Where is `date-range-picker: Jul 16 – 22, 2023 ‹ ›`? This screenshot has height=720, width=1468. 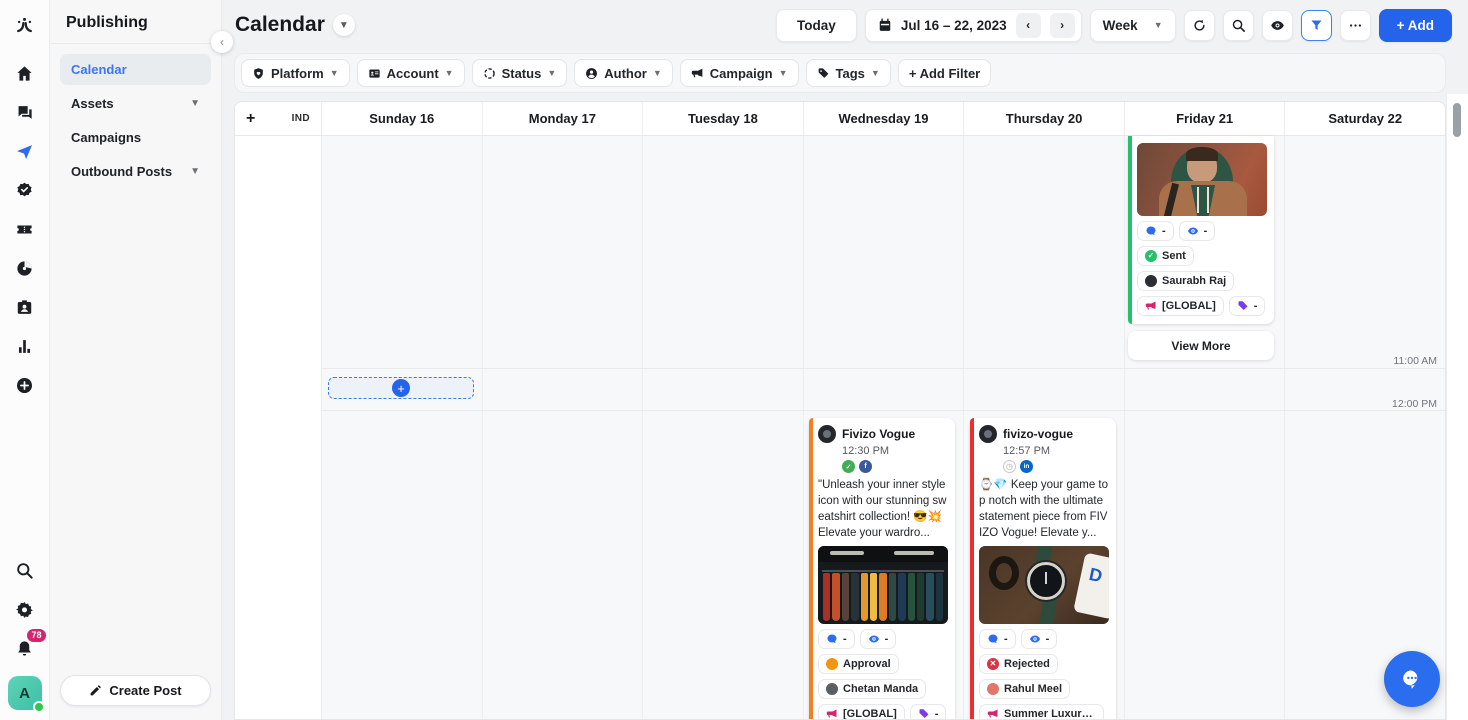 date-range-picker: Jul 16 – 22, 2023 ‹ › is located at coordinates (973, 25).